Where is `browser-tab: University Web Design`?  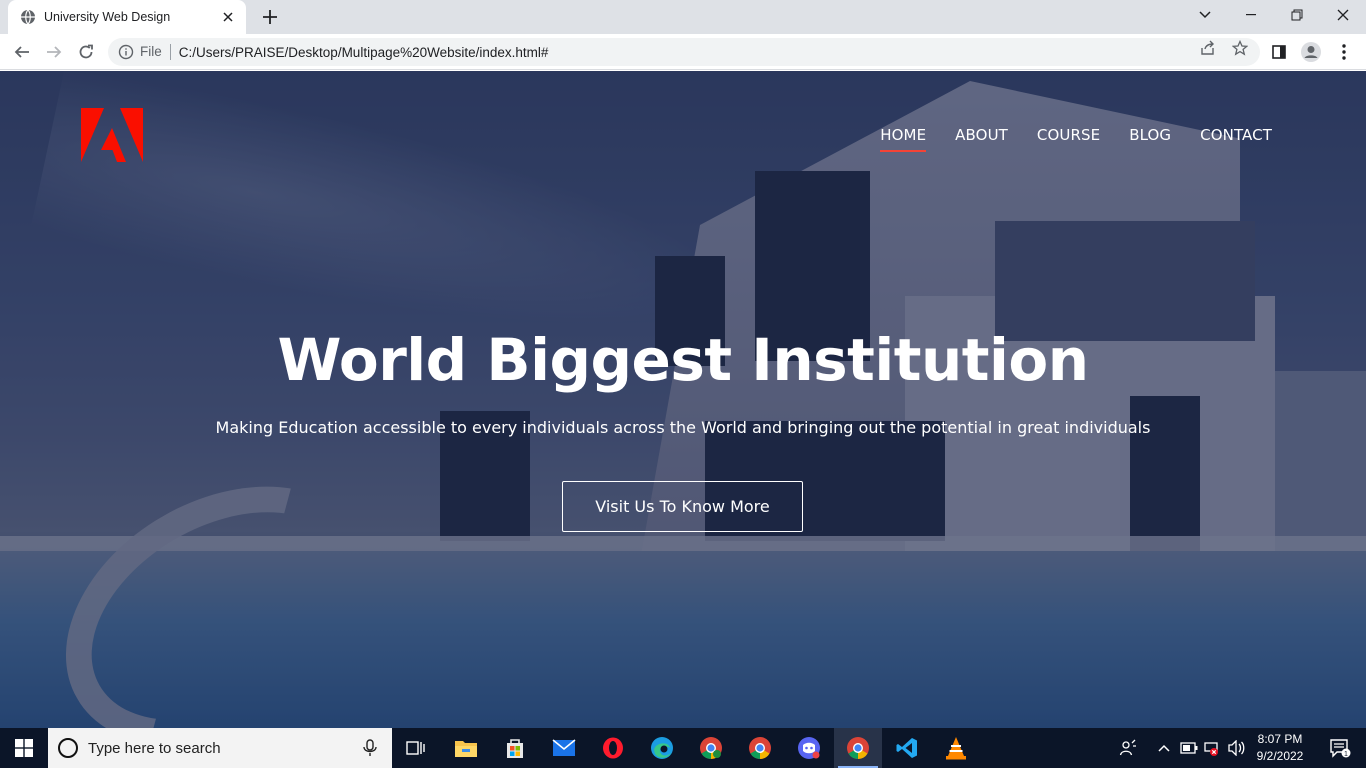 browser-tab: University Web Design is located at coordinates (127, 17).